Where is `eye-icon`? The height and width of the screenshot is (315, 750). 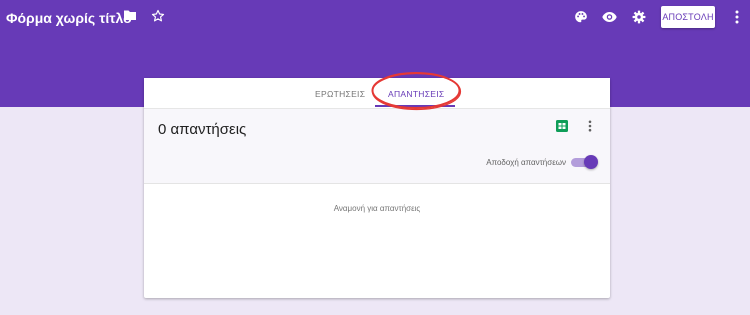
eye-icon is located at coordinates (609, 17).